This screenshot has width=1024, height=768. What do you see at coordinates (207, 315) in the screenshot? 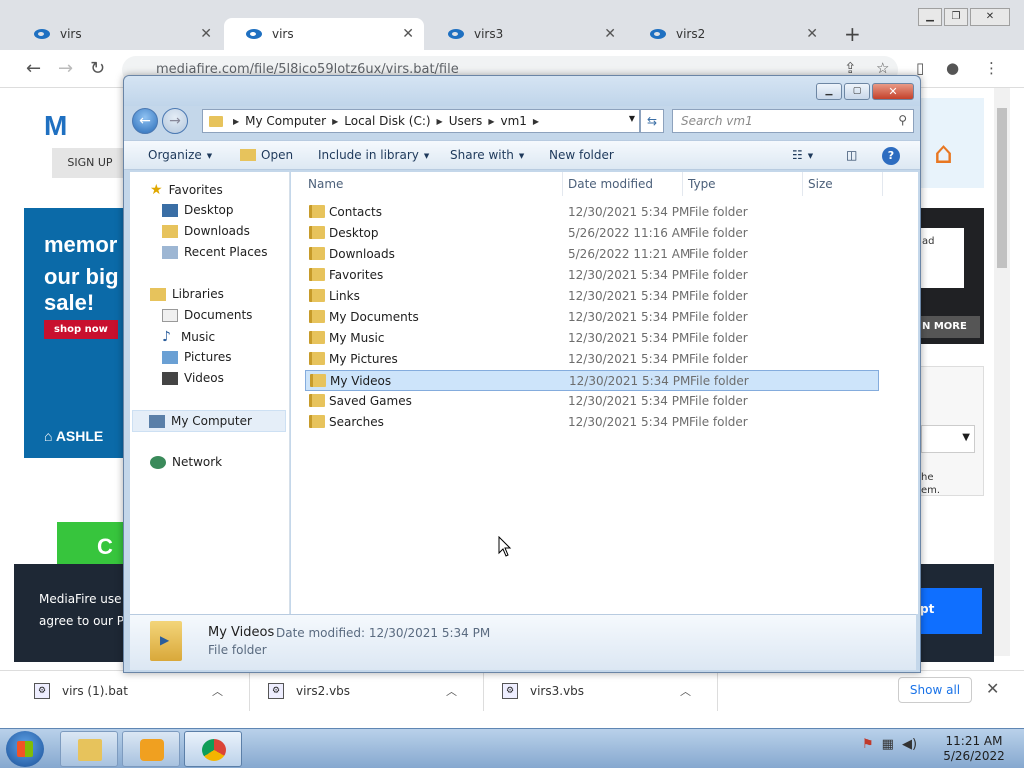
I see `nav-documents: Documents` at bounding box center [207, 315].